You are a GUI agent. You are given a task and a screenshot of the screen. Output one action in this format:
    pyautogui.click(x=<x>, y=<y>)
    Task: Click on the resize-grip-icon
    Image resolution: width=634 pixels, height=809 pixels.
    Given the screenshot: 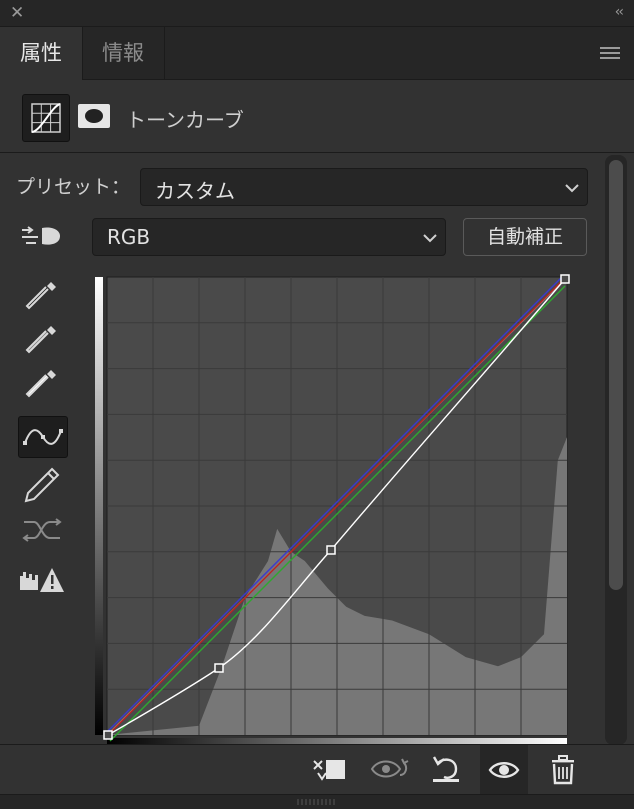 What is the action you would take?
    pyautogui.click(x=316, y=802)
    